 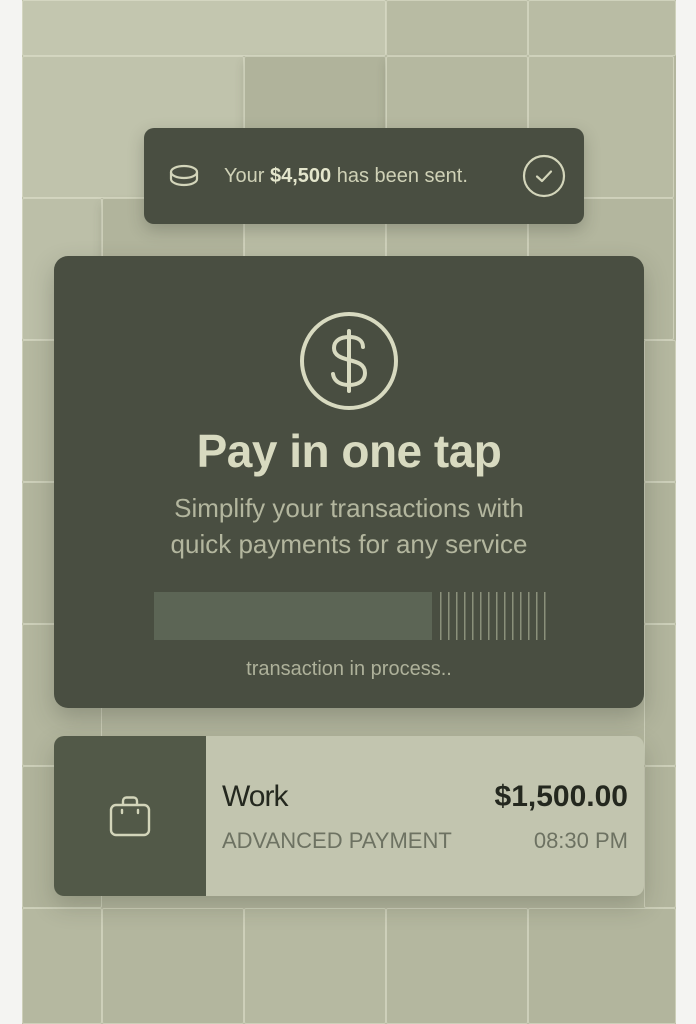 What do you see at coordinates (293, 616) in the screenshot?
I see `progress-fill` at bounding box center [293, 616].